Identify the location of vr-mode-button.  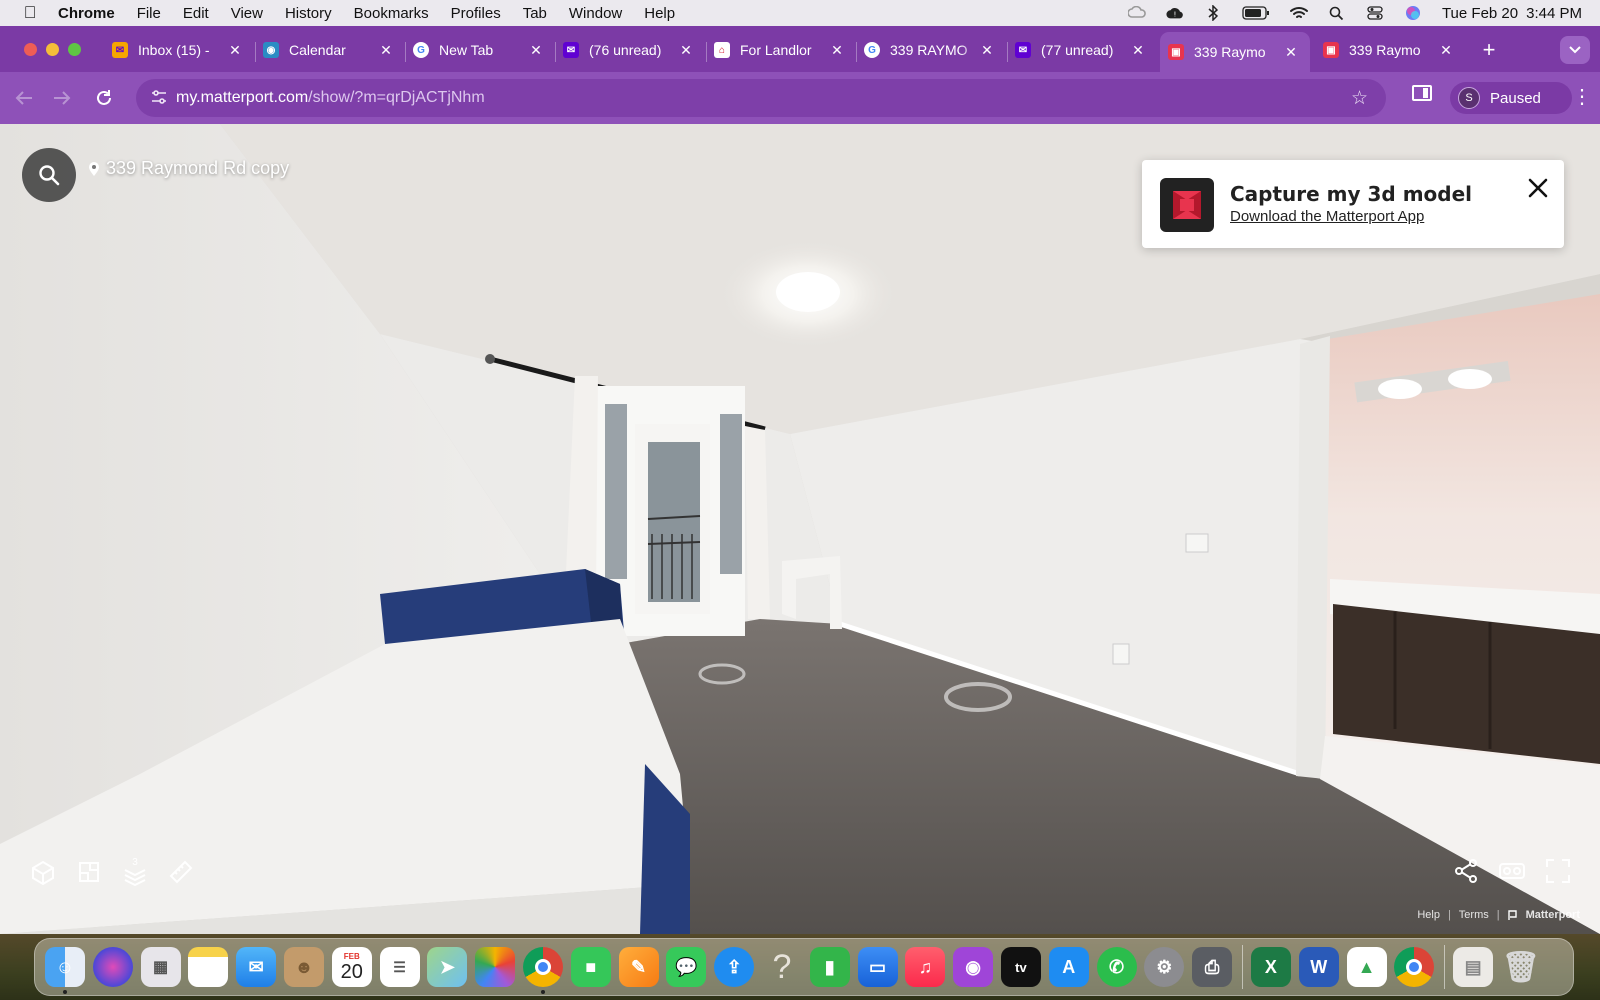
(1512, 871).